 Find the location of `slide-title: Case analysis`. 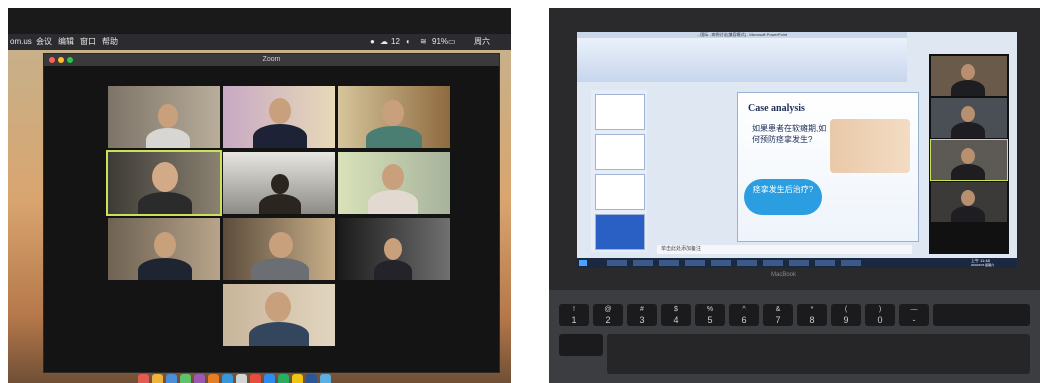

slide-title: Case analysis is located at coordinates (776, 108).